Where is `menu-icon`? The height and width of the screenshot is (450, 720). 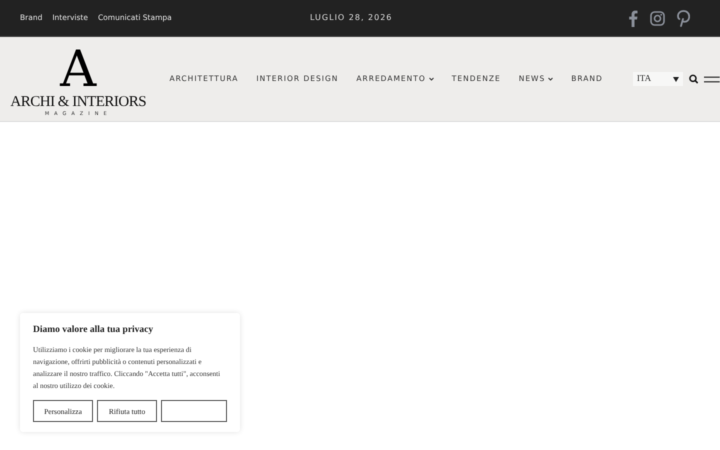
menu-icon is located at coordinates (712, 79).